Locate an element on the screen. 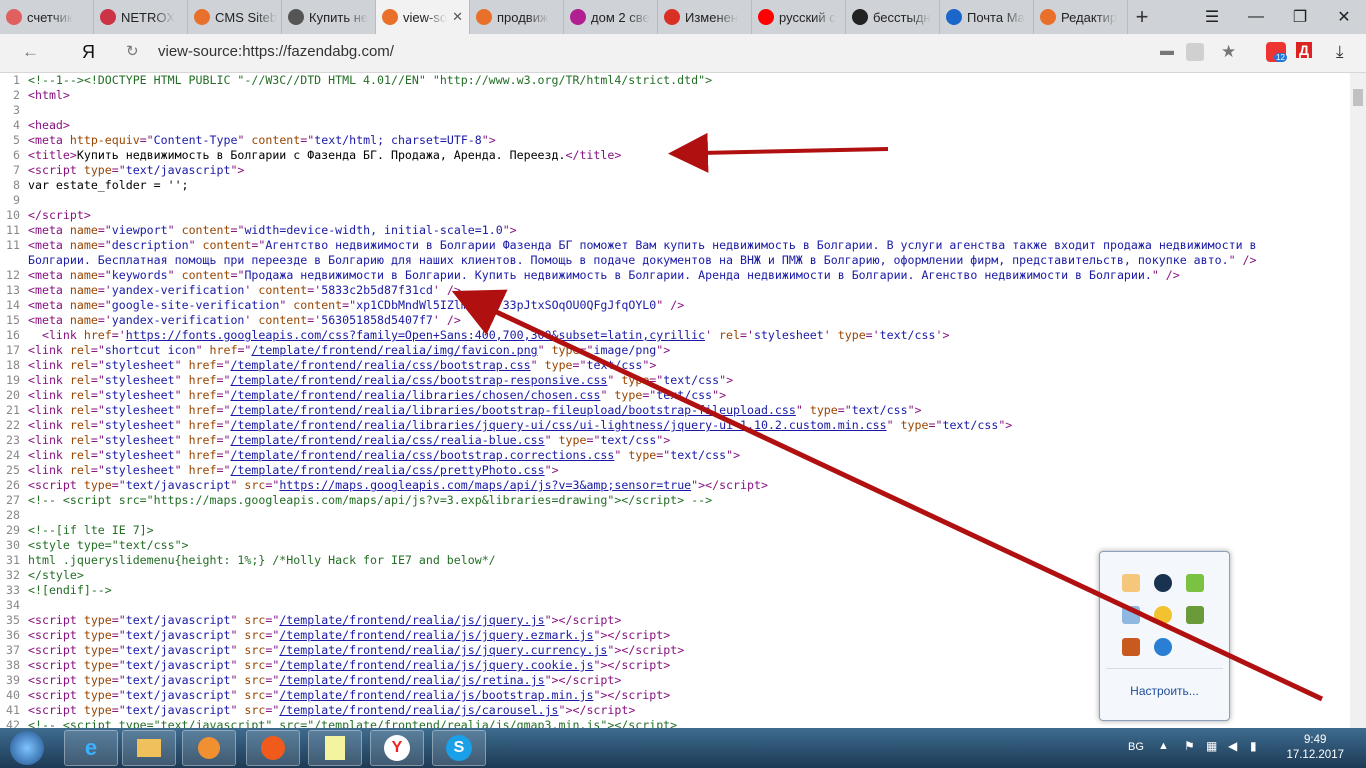  yandex-logo-icon: Я is located at coordinates (88, 52).